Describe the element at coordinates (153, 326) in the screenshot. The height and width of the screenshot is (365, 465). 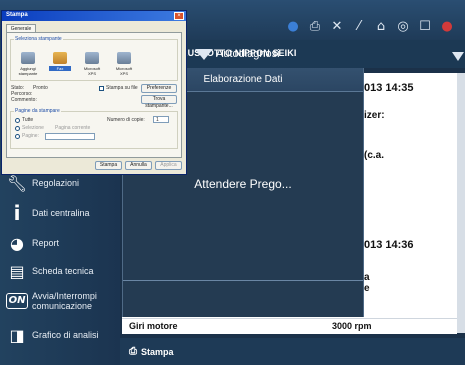
I see `row-key: Giri motore` at that location.